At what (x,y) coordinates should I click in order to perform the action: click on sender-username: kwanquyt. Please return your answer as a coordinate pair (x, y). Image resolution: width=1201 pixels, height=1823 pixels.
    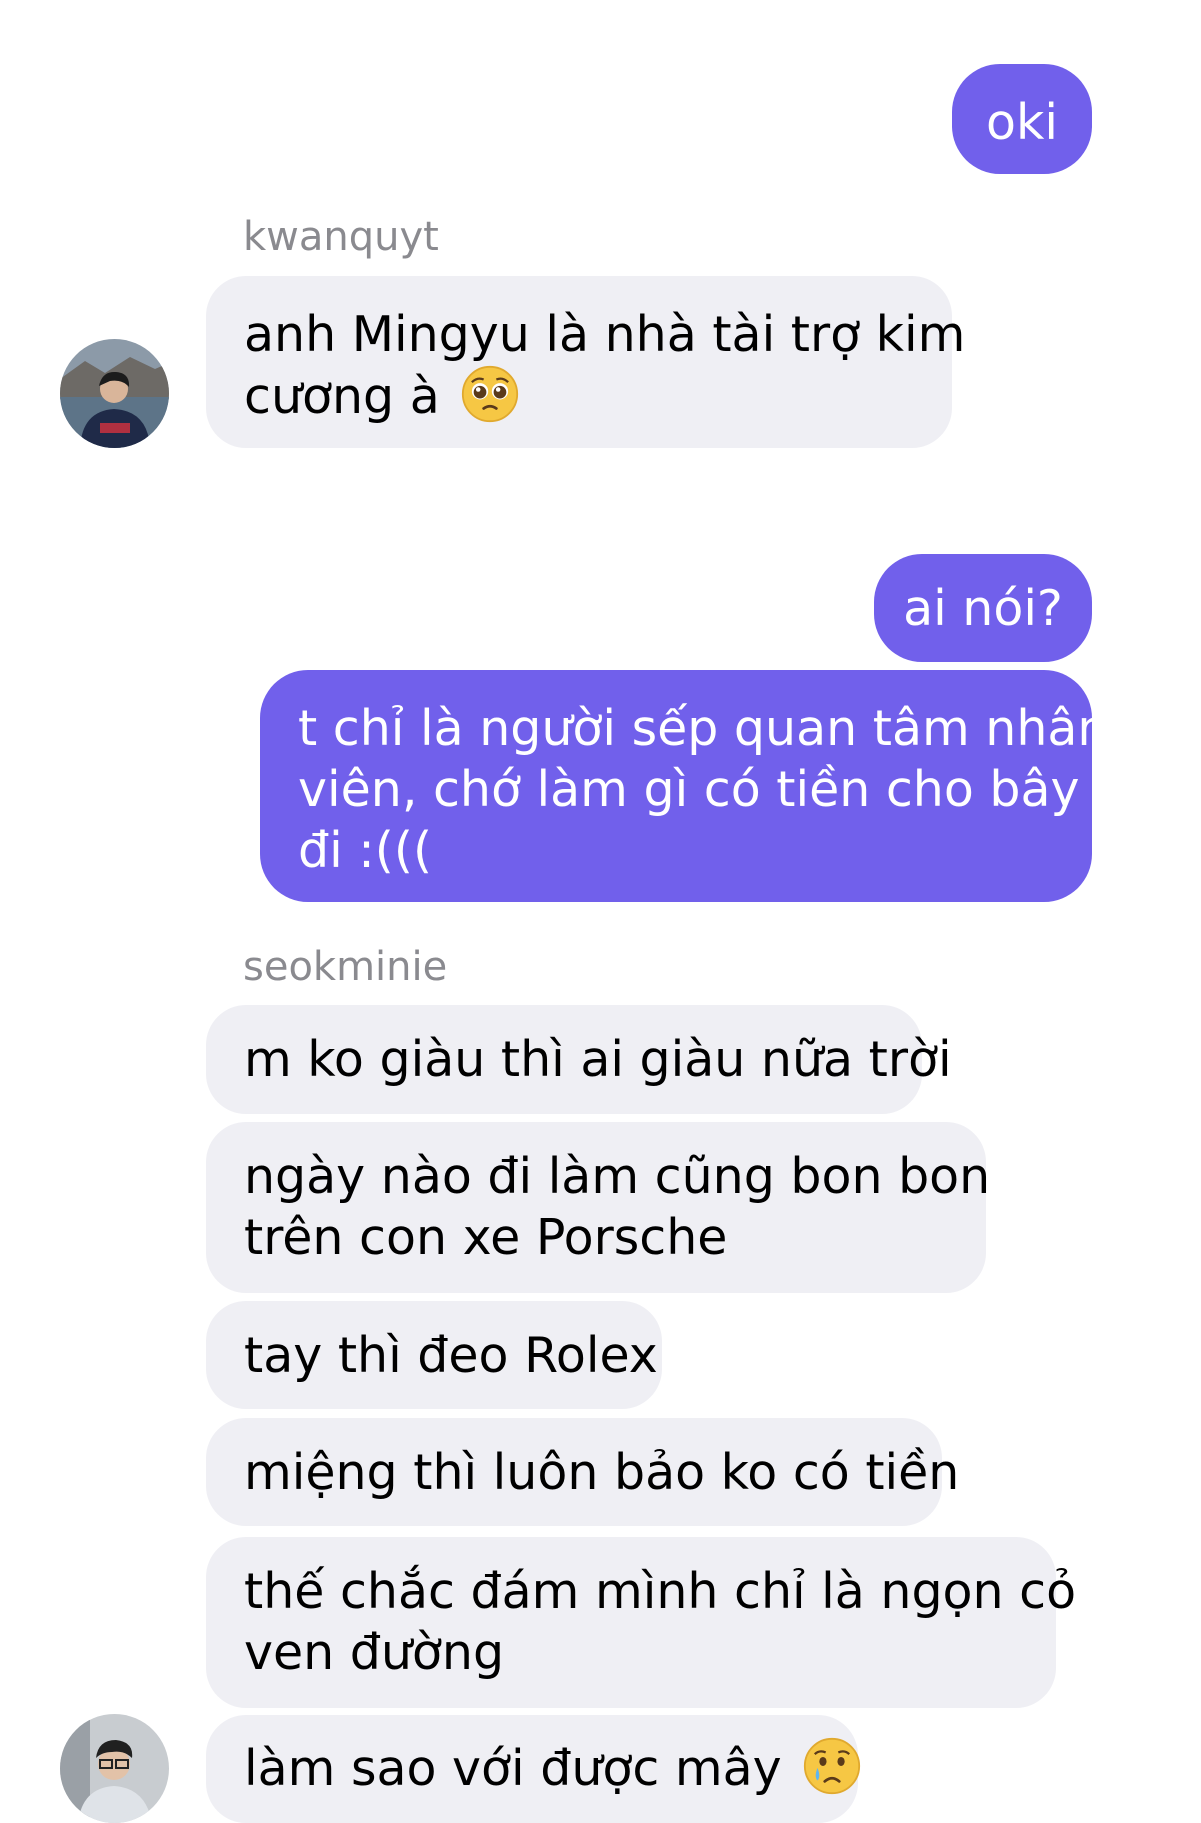
    Looking at the image, I should click on (341, 237).